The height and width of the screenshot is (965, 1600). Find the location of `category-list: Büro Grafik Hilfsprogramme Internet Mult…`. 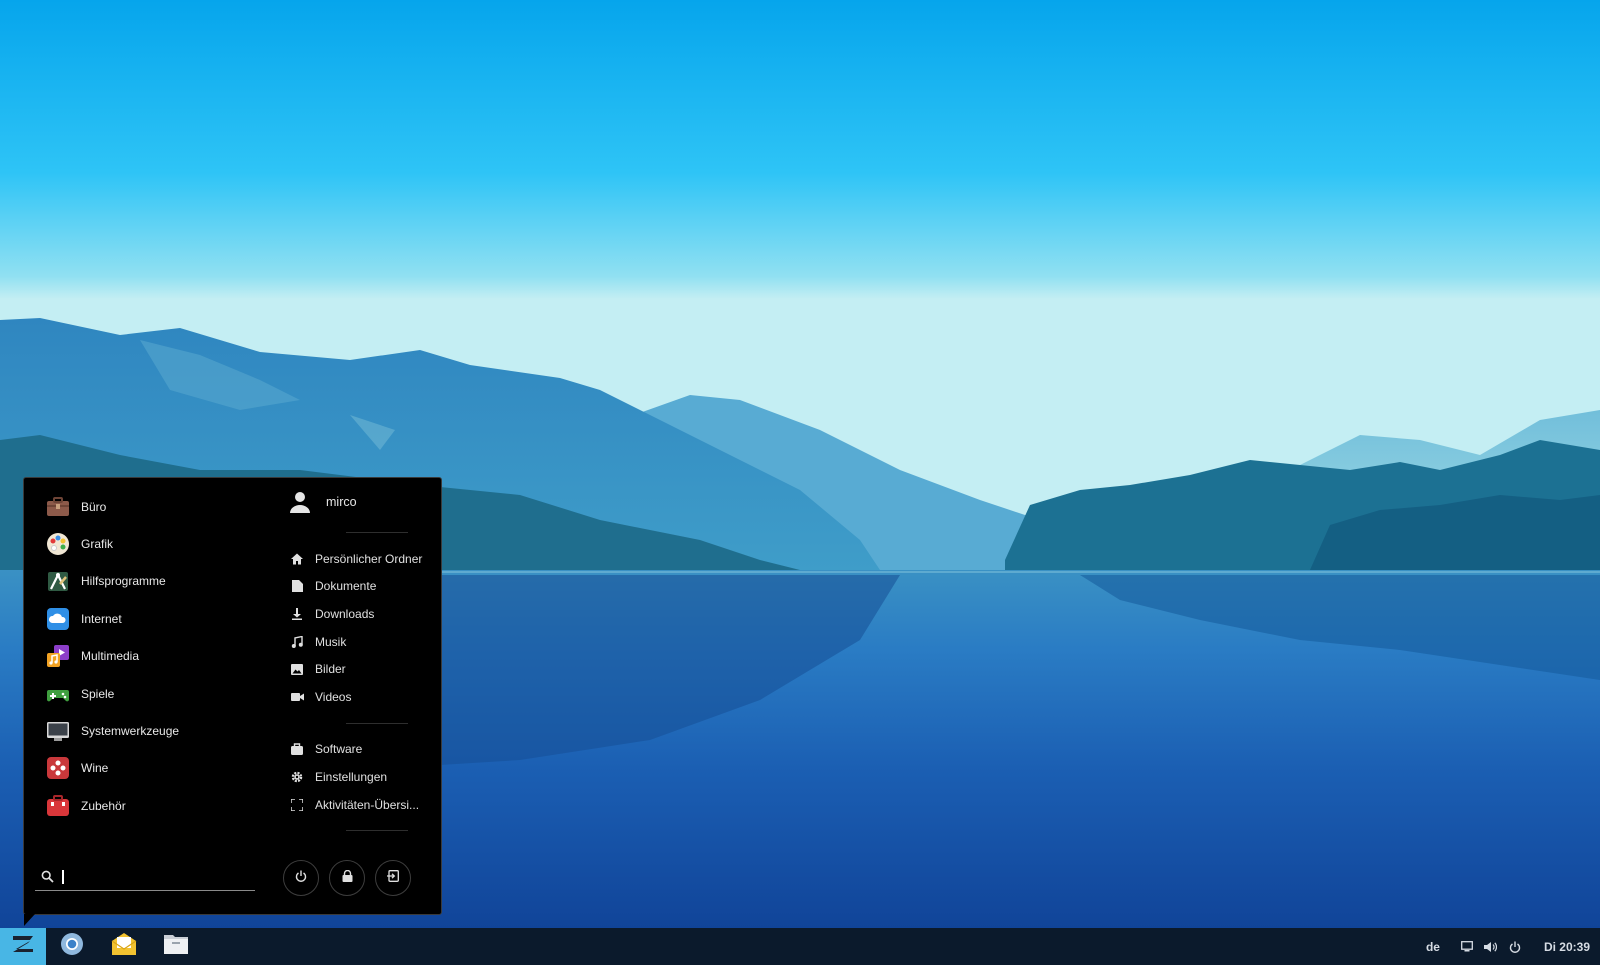

category-list: Büro Grafik Hilfsprogramme Internet Mult… is located at coordinates (161, 656).